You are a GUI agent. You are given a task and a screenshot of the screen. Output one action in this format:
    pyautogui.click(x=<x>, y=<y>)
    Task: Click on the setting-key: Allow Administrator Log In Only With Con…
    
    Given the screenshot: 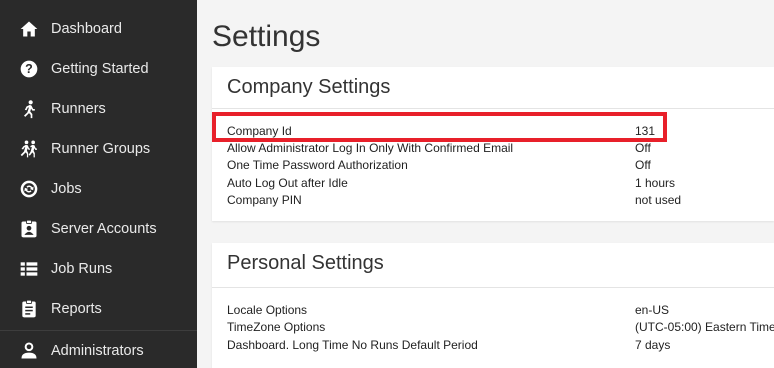 What is the action you would take?
    pyautogui.click(x=370, y=148)
    